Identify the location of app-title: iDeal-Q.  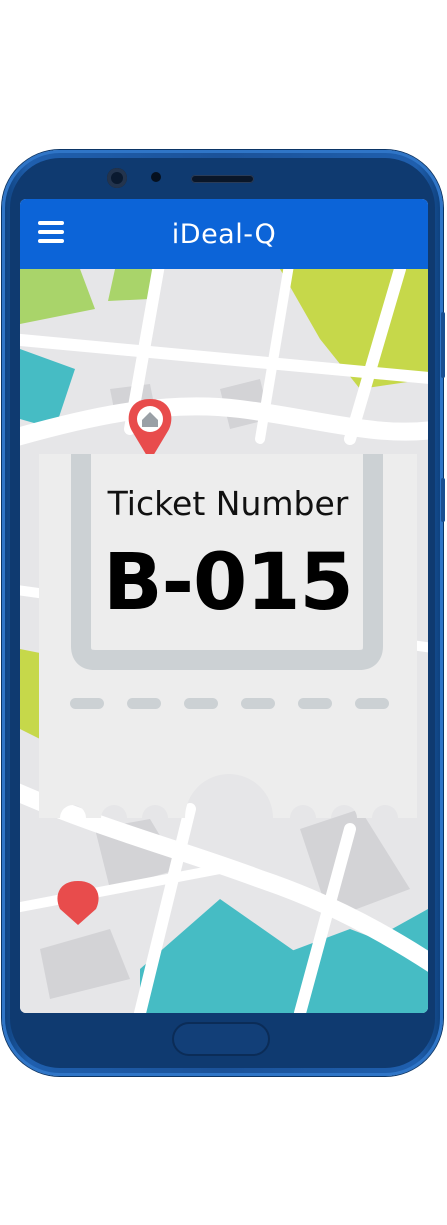
(224, 234).